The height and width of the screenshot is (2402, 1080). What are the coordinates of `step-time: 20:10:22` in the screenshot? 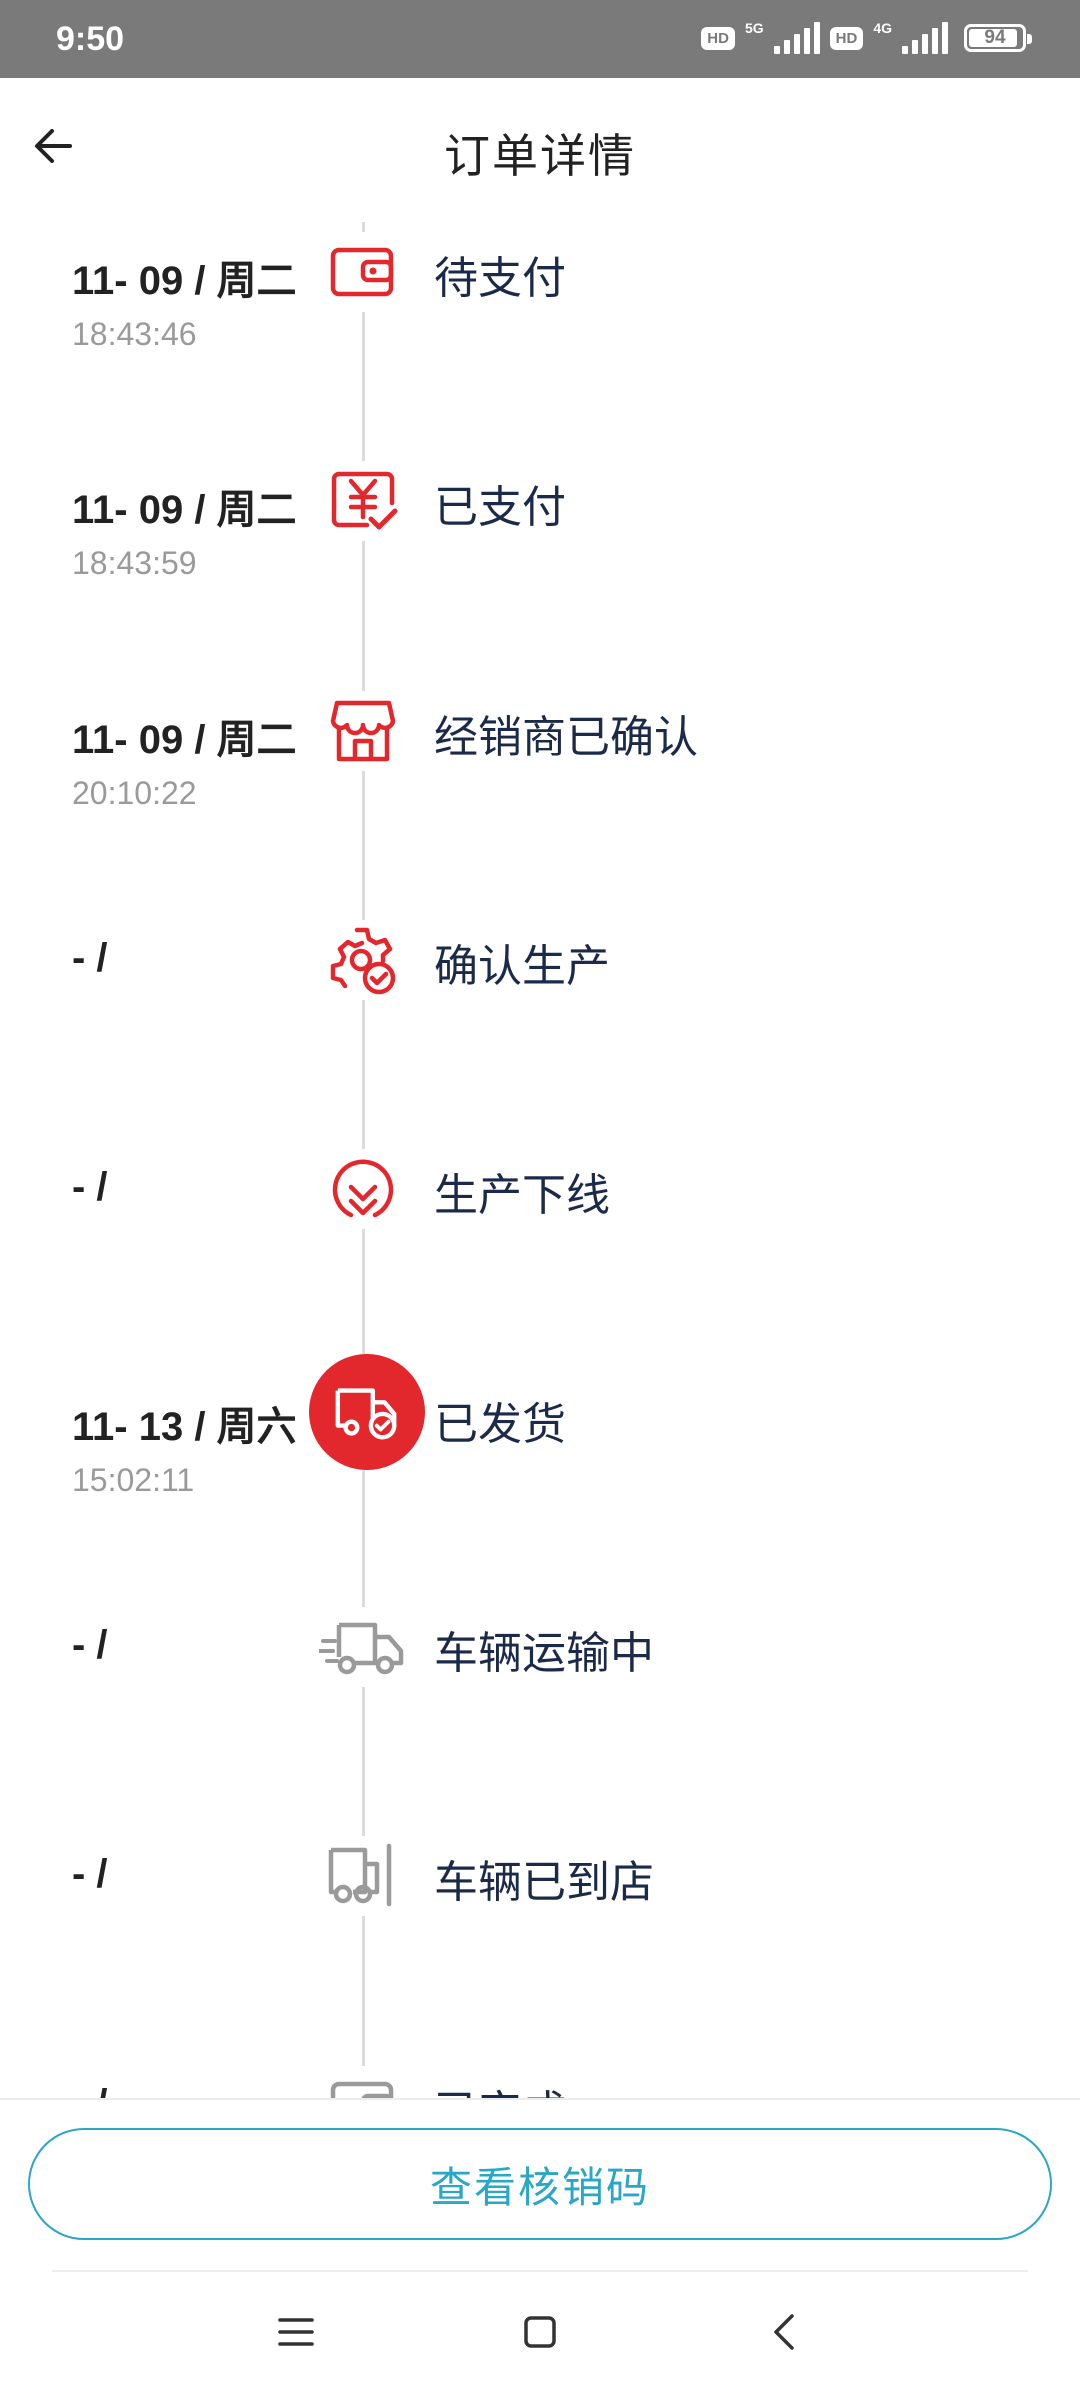 It's located at (134, 793).